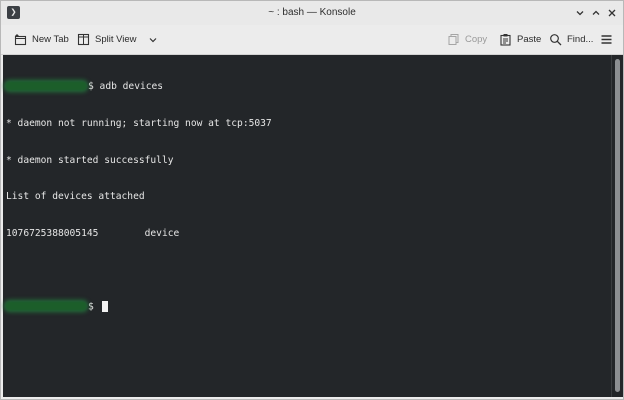 This screenshot has height=400, width=624. Describe the element at coordinates (453, 40) in the screenshot. I see `copy-icon` at that location.